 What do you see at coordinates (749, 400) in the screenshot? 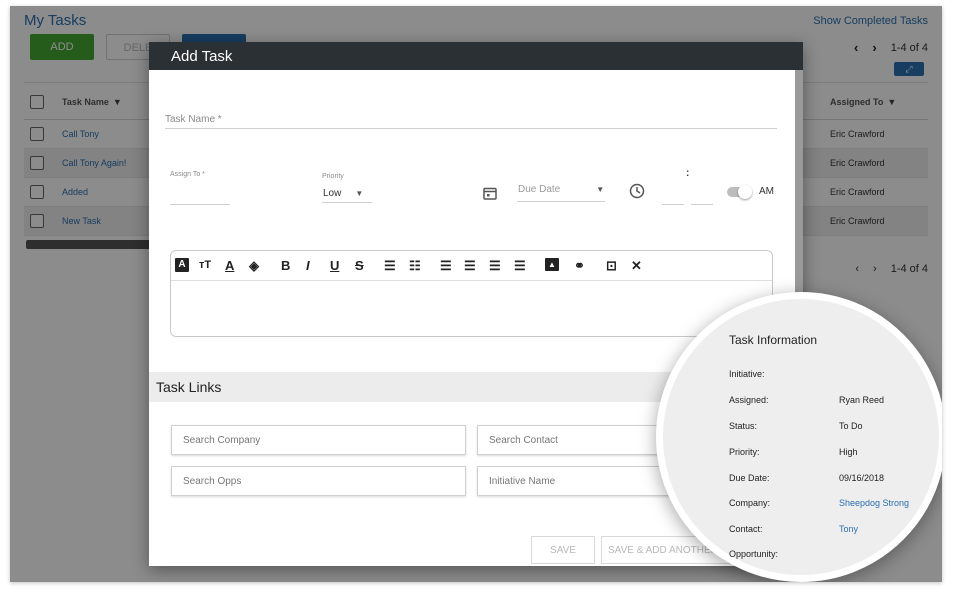
I see `assigned-label: Assigned:` at bounding box center [749, 400].